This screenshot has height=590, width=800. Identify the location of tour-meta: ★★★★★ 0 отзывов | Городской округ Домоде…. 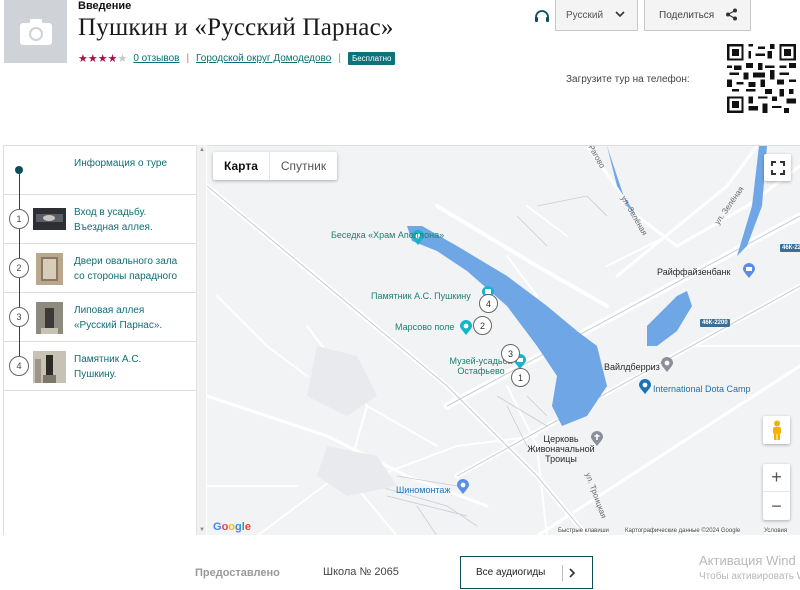
(237, 58).